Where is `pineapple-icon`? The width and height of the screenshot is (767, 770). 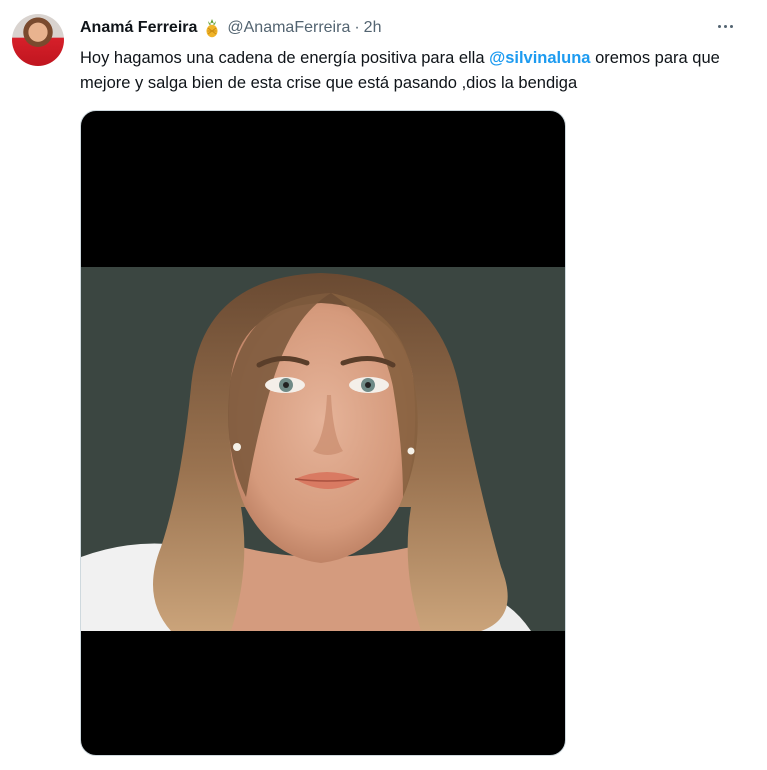
pineapple-icon is located at coordinates (212, 28).